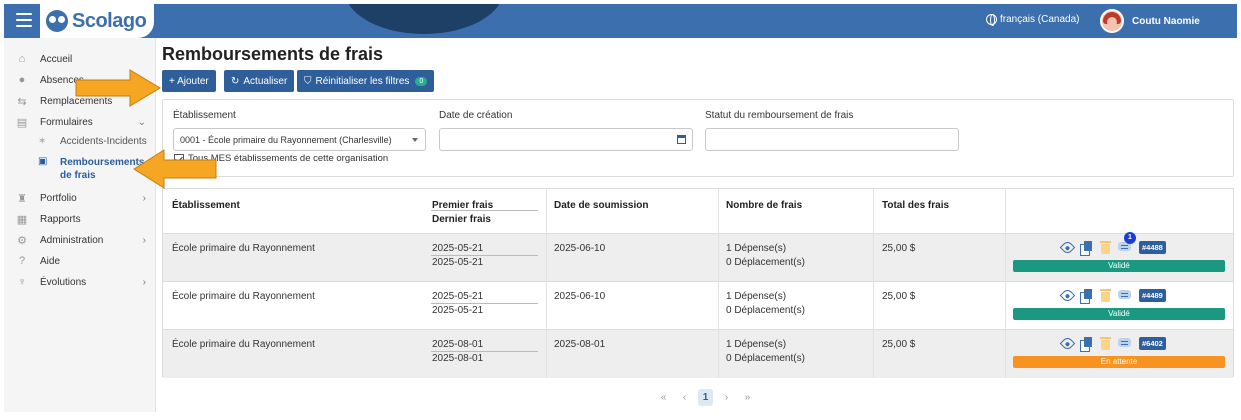 This screenshot has height=420, width=1241. Describe the element at coordinates (81, 282) in the screenshot. I see `sidebar-item-evolutions: ♆ Évolutions ›` at that location.